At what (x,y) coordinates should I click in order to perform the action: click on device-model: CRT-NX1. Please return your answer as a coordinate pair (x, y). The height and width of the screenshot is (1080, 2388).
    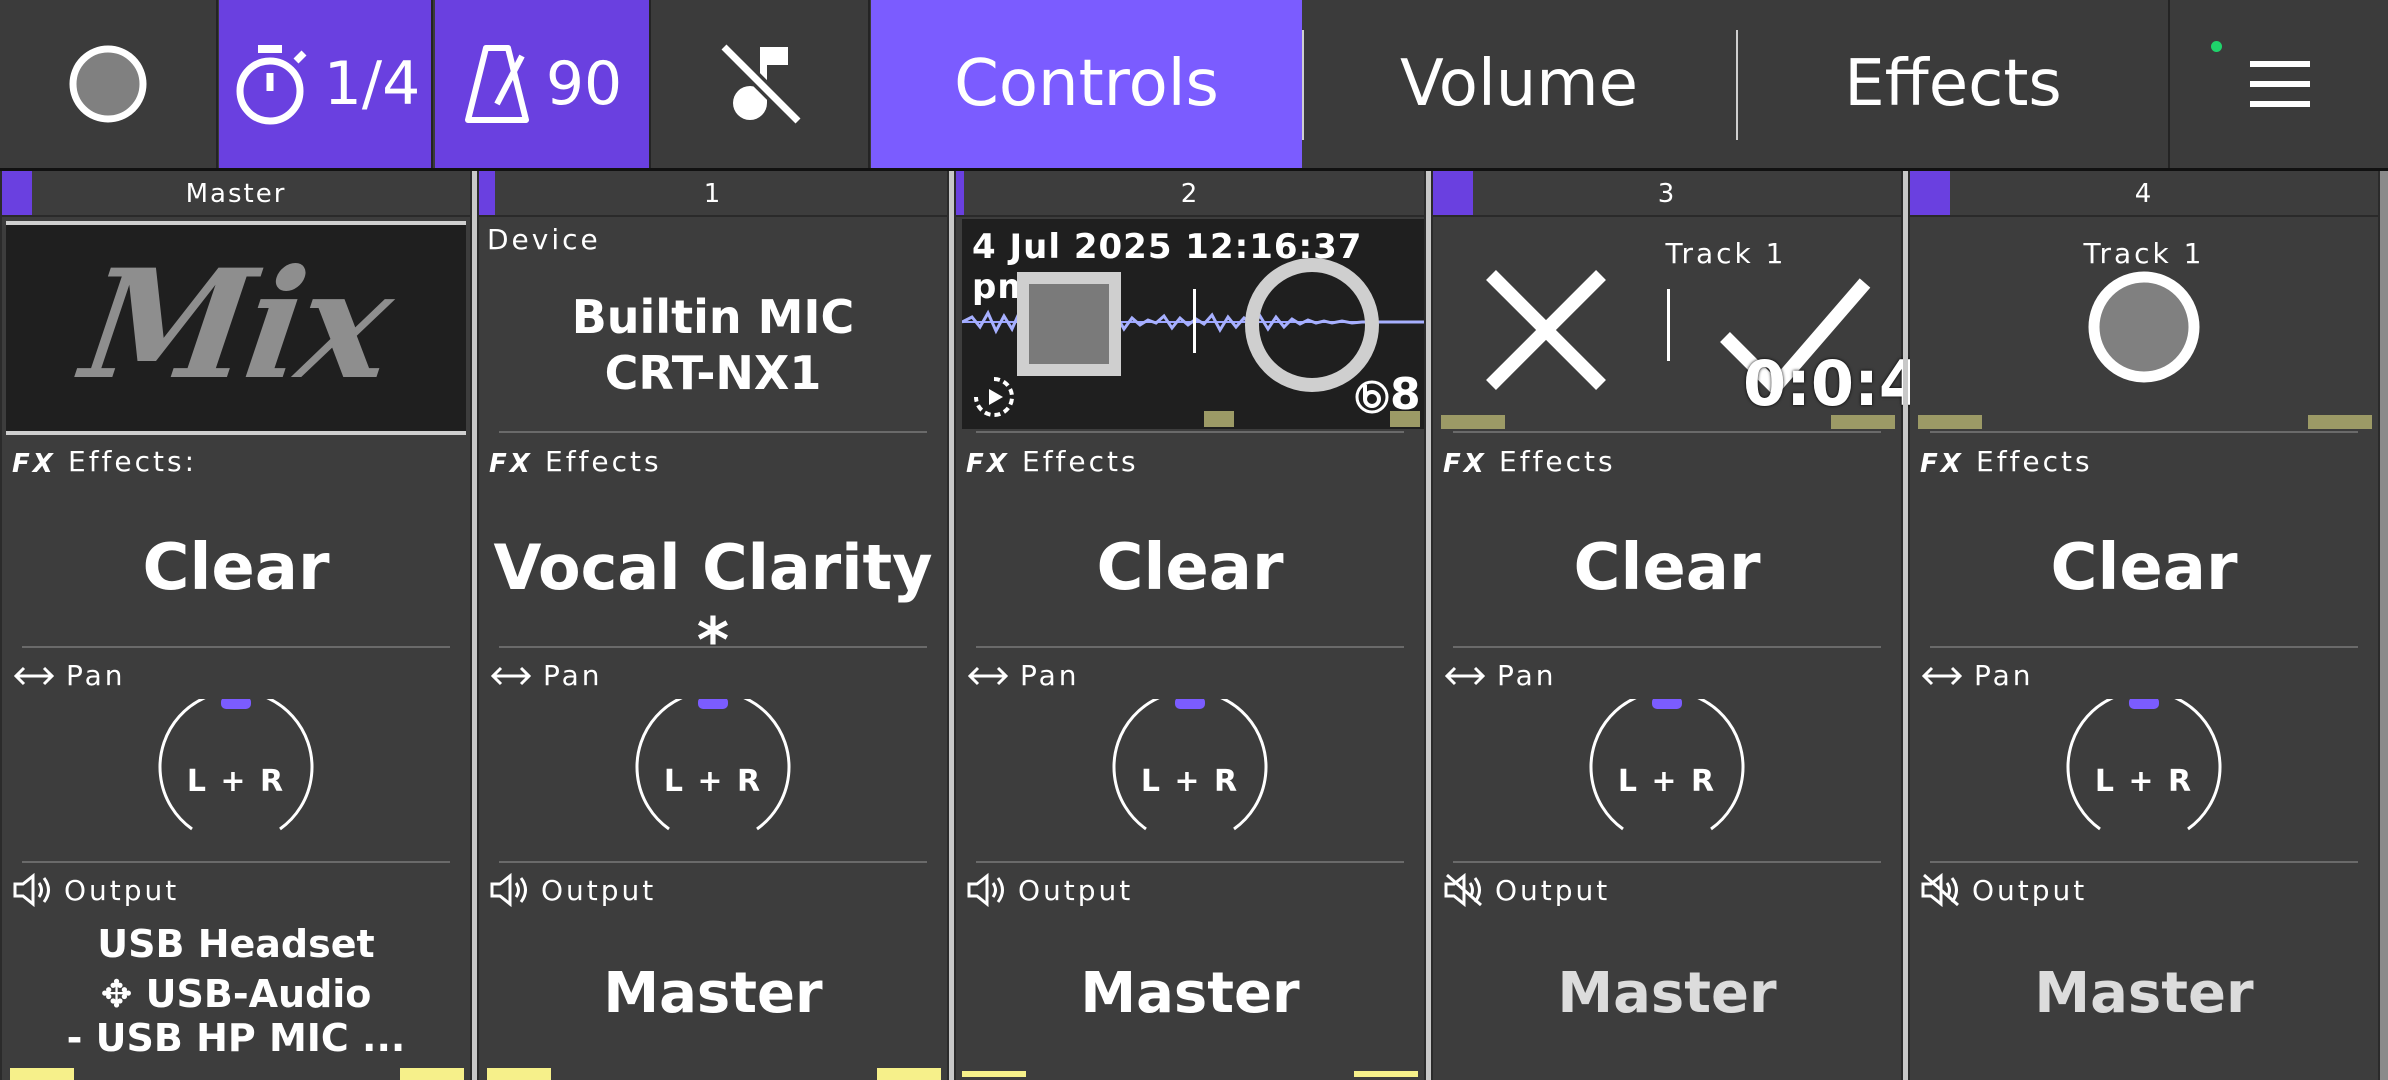
    Looking at the image, I should click on (713, 373).